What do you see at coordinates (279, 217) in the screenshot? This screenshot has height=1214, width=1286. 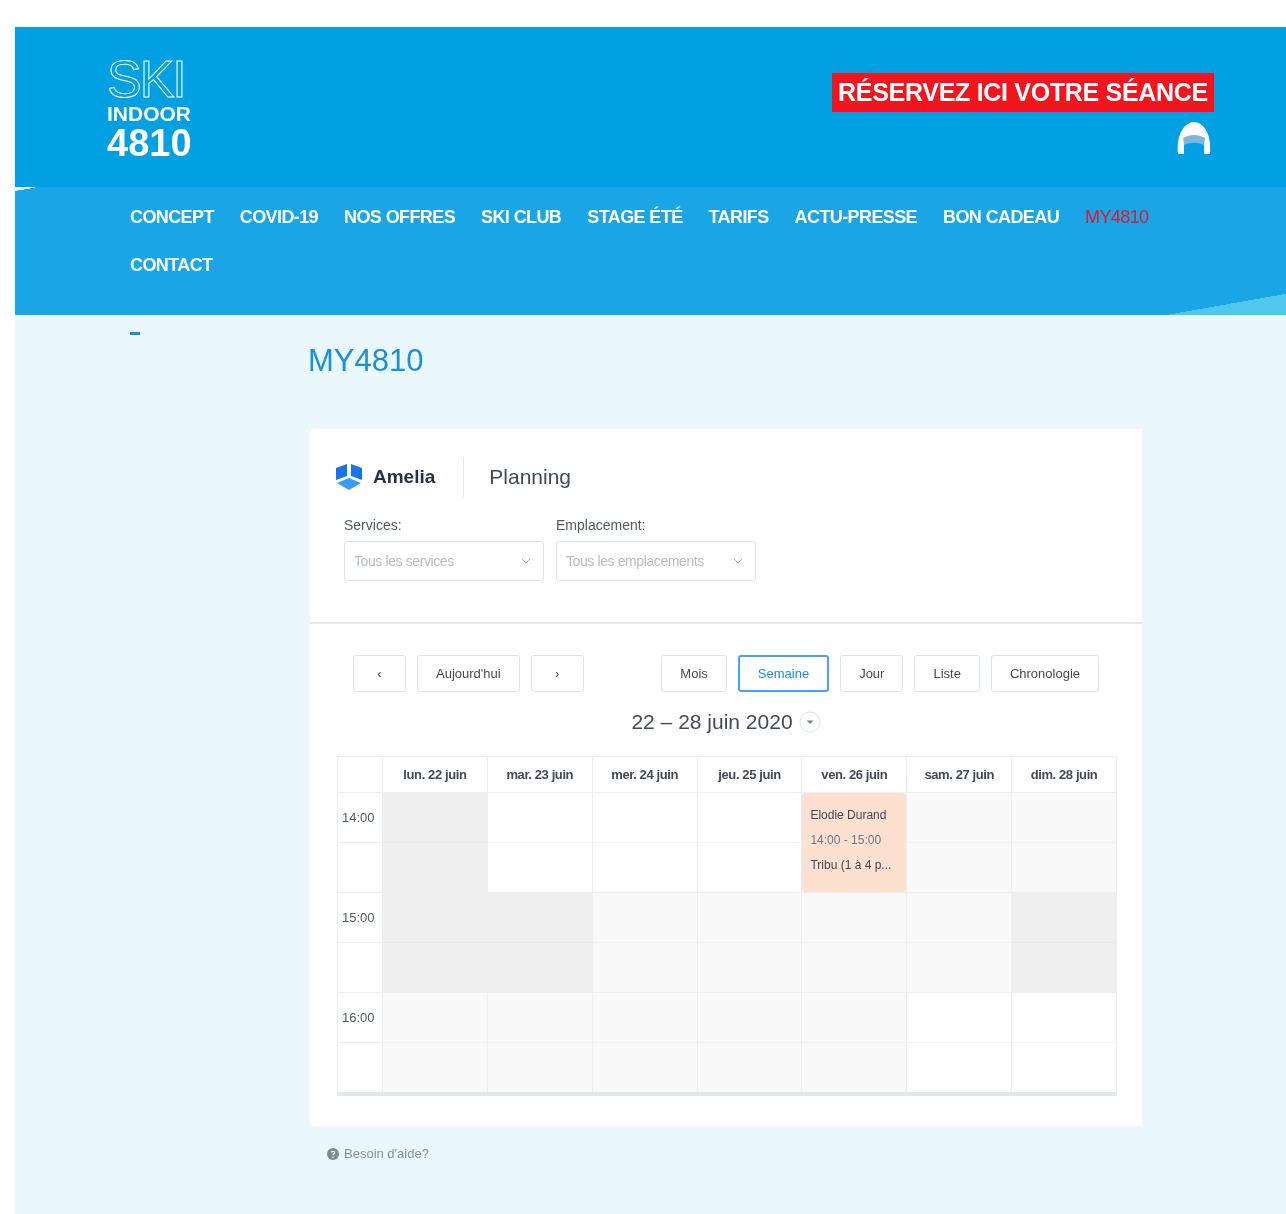 I see `nav-link: COVID-19` at bounding box center [279, 217].